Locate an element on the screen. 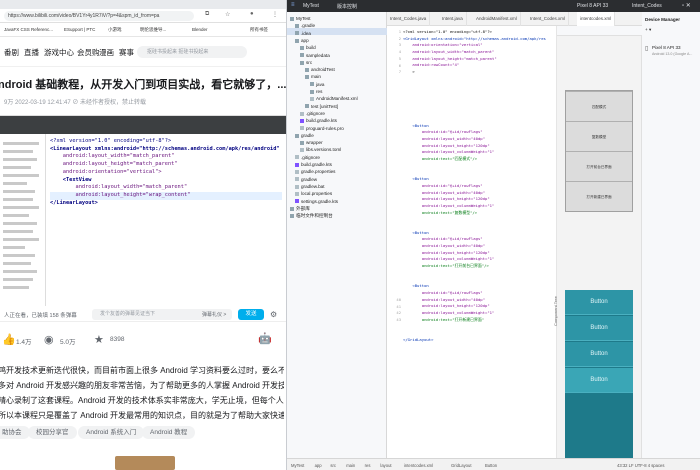 Image resolution: width=700 pixels, height=470 pixels. project-tree-item: java is located at coordinates (317, 85).